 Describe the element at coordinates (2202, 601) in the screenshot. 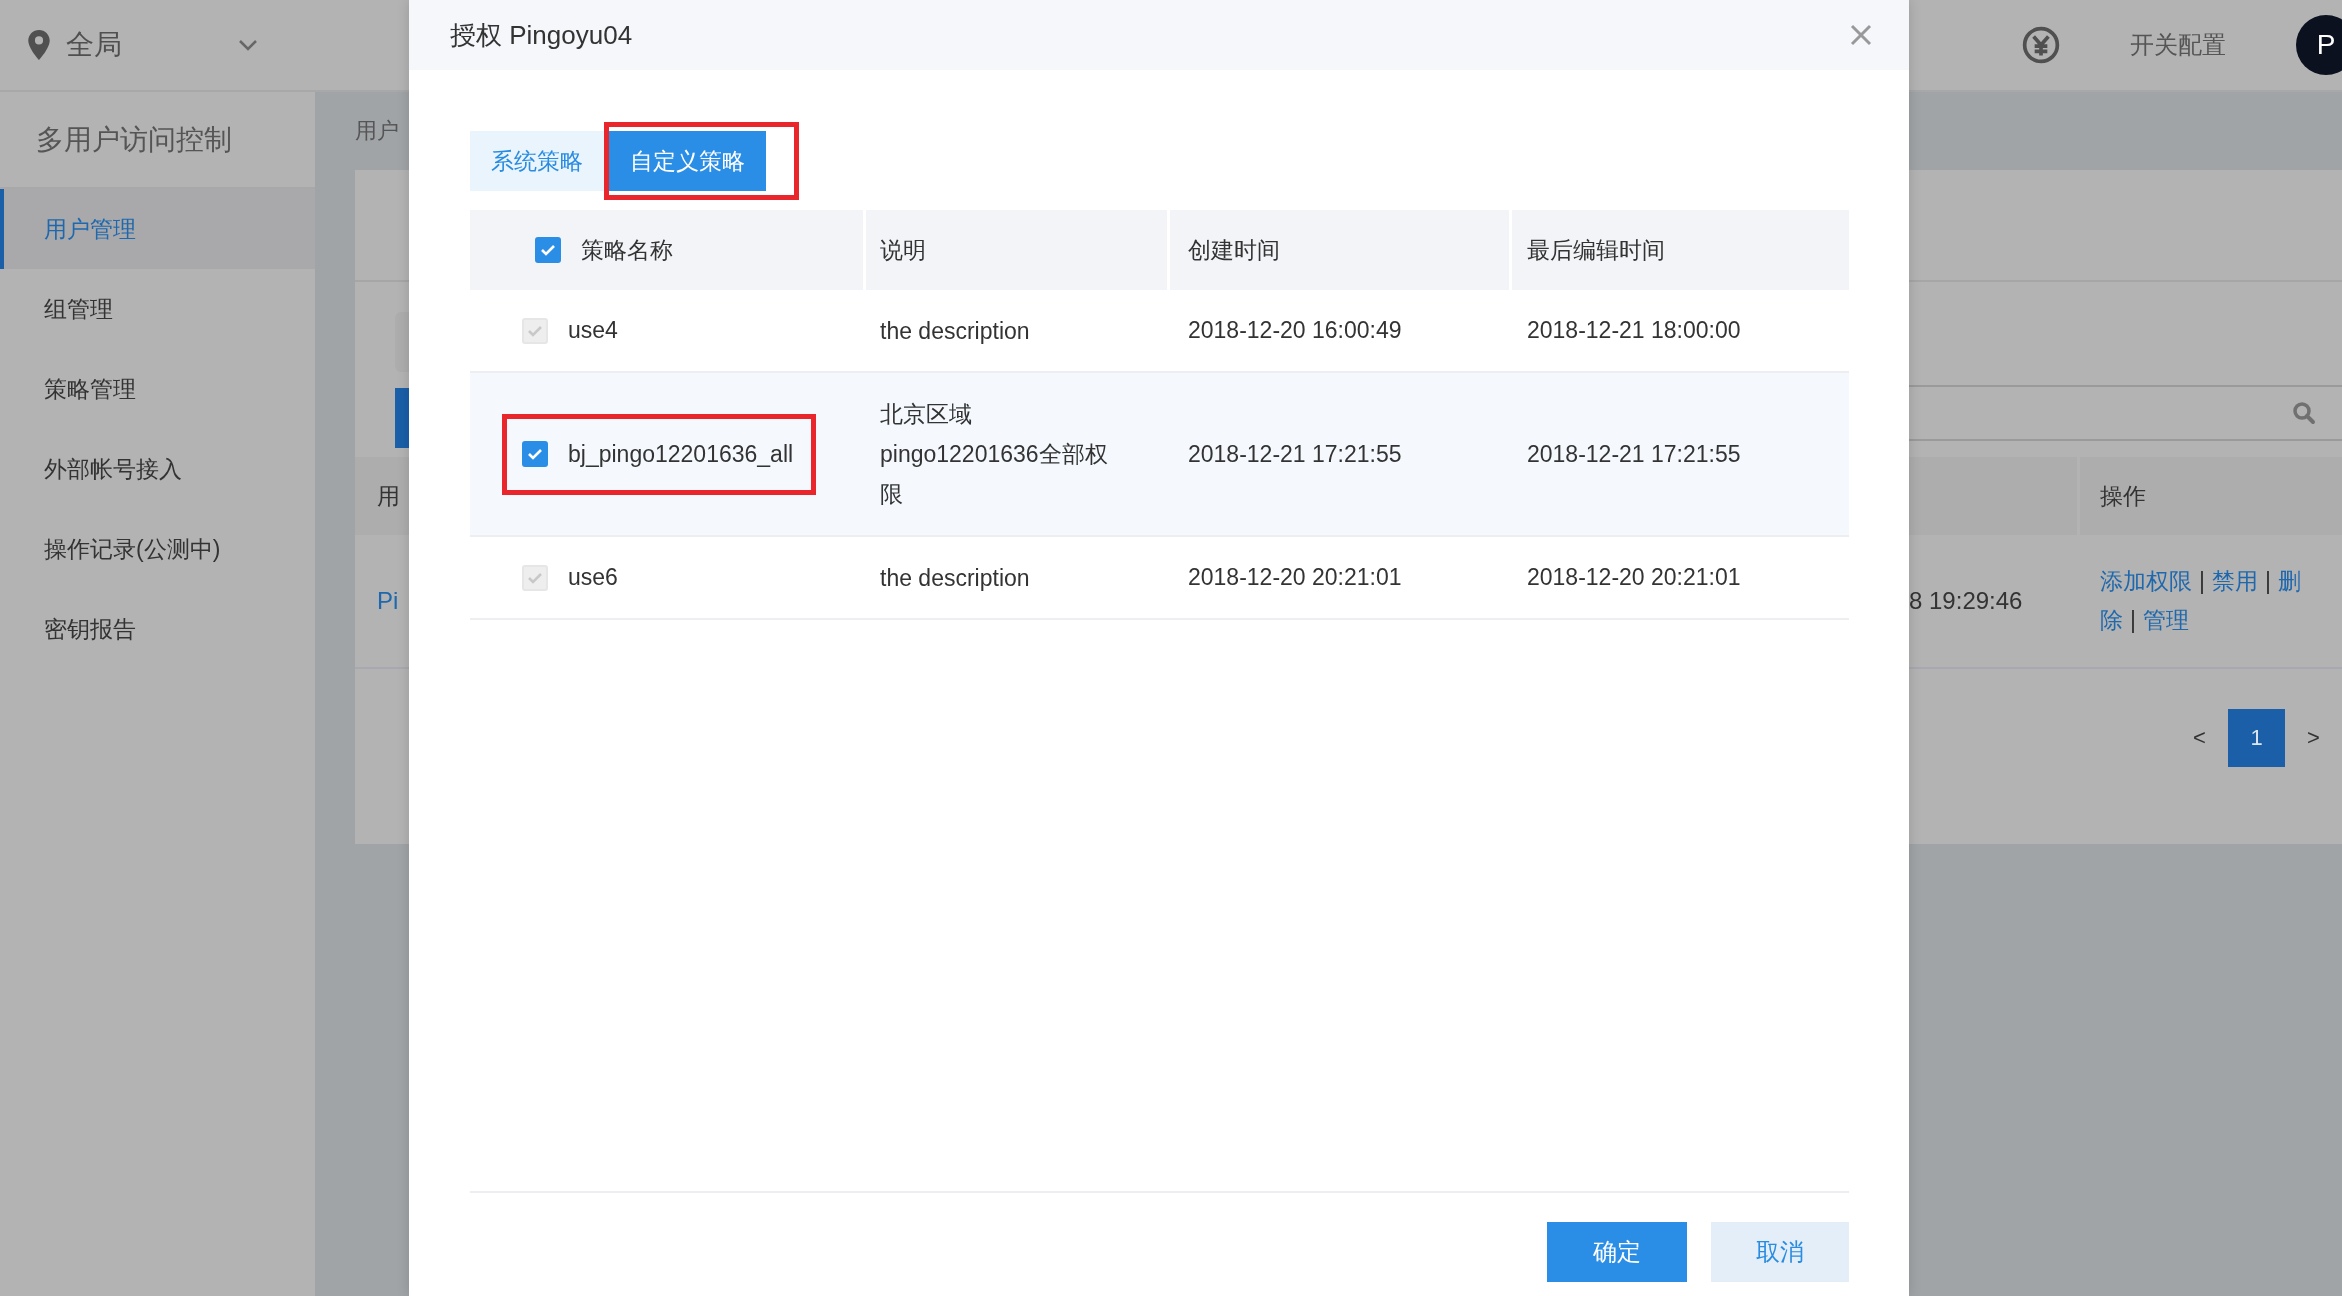

I see `action-links: 添加权限 | 禁用 | 删除 | 管理` at that location.